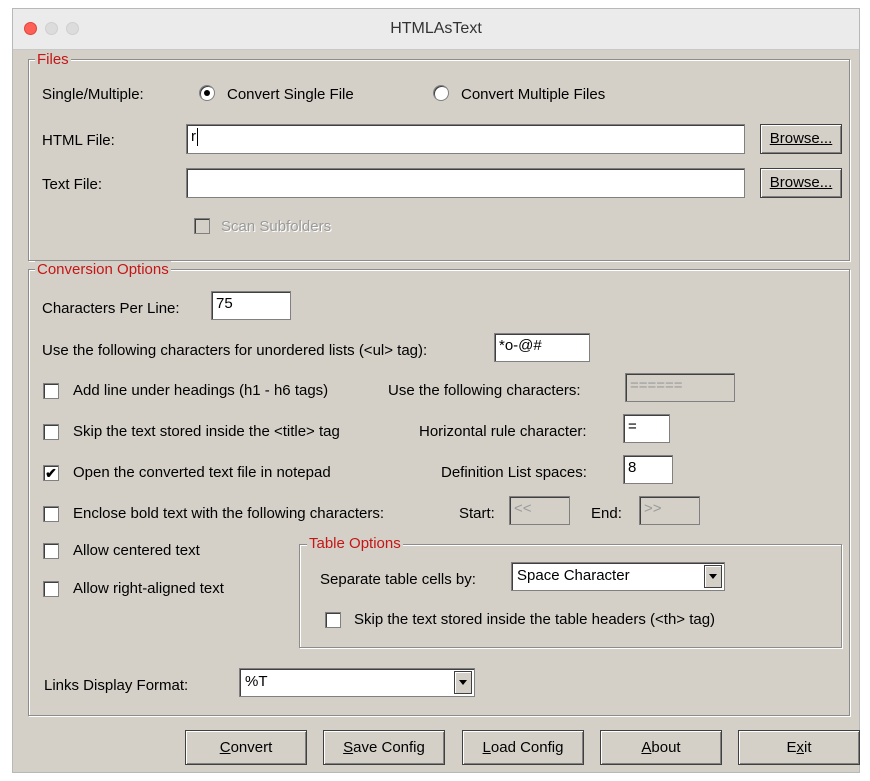  What do you see at coordinates (484, 390) in the screenshot?
I see `heading-chars-label: Use the following characters:` at bounding box center [484, 390].